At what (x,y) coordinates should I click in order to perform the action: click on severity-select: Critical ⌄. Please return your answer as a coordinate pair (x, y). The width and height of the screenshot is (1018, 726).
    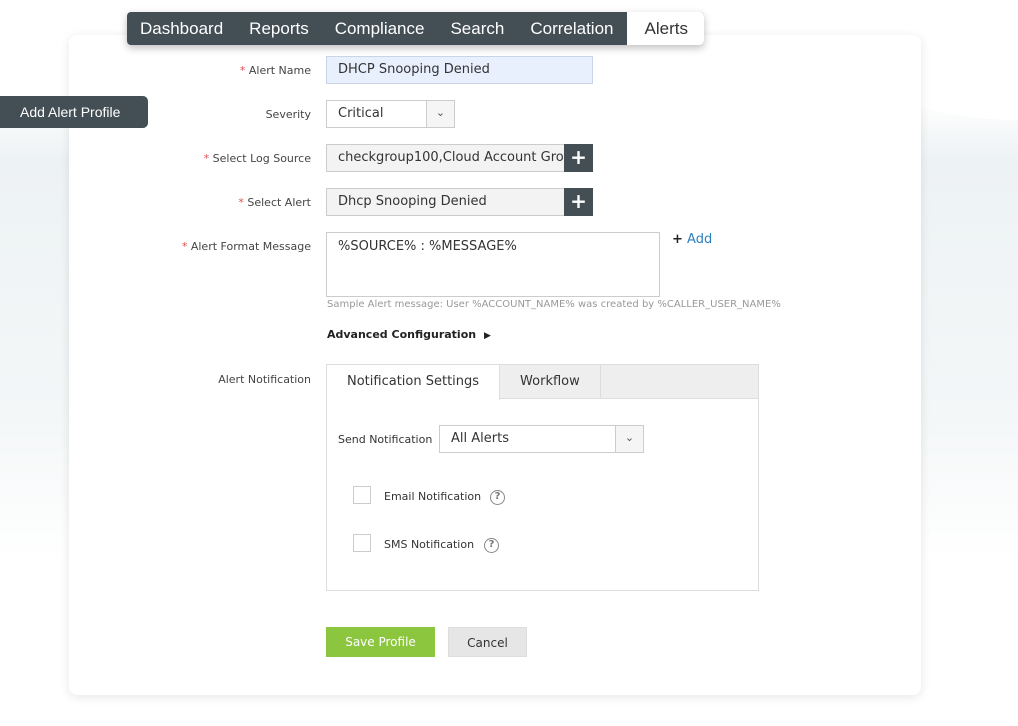
    Looking at the image, I should click on (390, 114).